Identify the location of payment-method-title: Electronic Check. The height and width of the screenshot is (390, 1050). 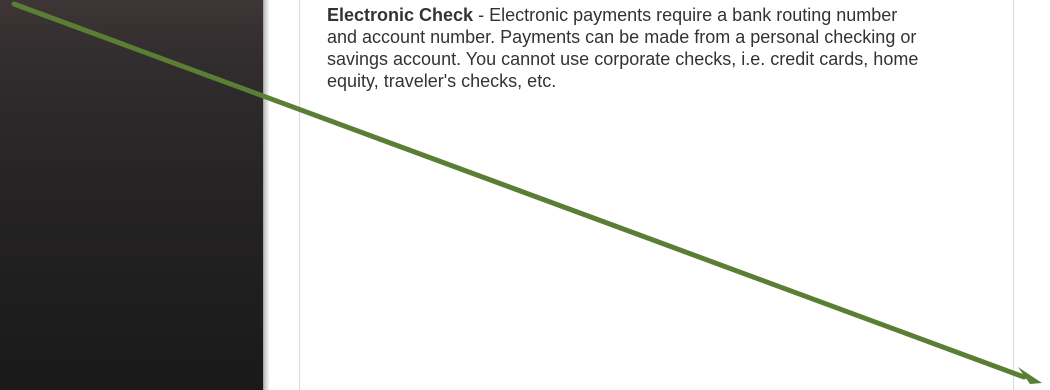
(400, 15).